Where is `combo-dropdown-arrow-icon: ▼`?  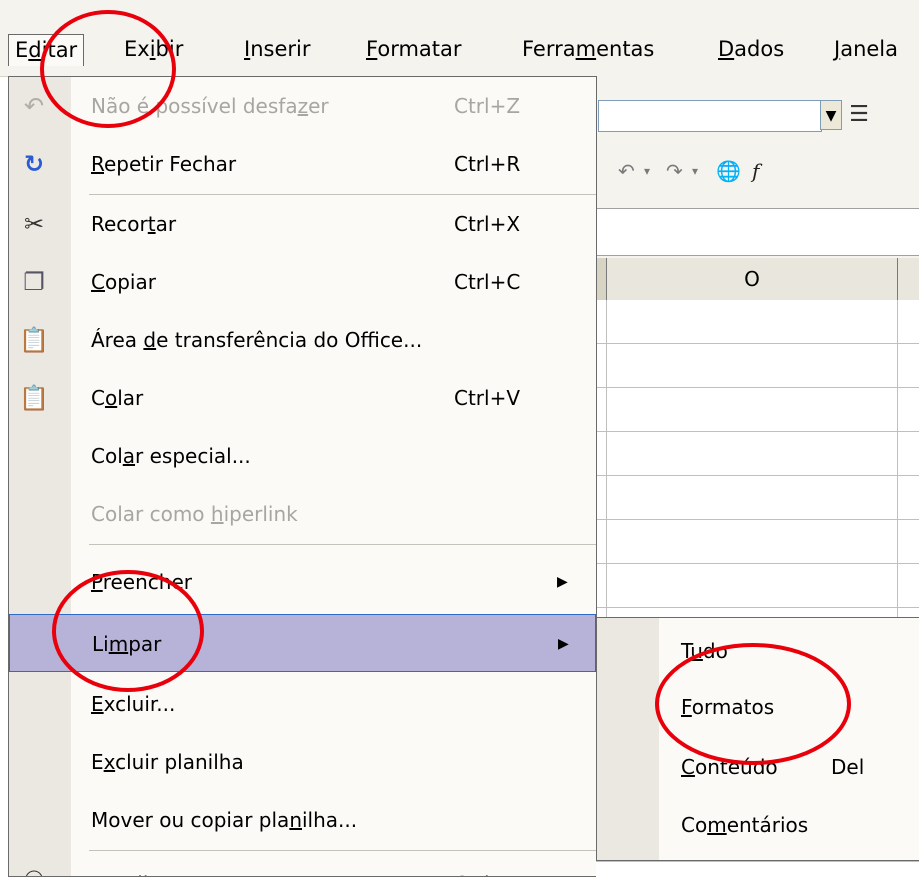 combo-dropdown-arrow-icon: ▼ is located at coordinates (831, 115).